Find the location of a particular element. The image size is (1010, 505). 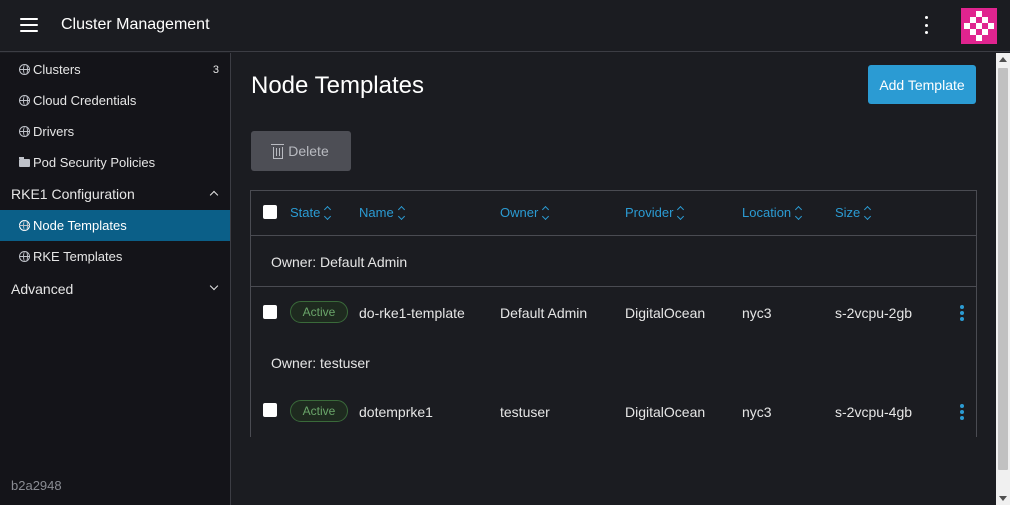

column-label: Location is located at coordinates (767, 212).